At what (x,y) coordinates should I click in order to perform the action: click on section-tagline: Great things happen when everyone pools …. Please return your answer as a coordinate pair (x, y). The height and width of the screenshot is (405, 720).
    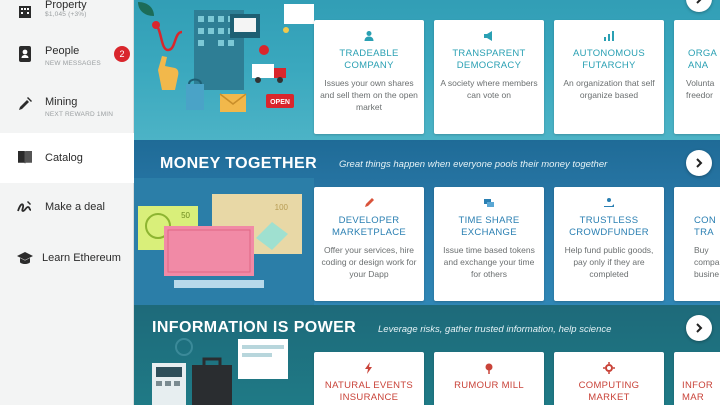
    Looking at the image, I should click on (473, 164).